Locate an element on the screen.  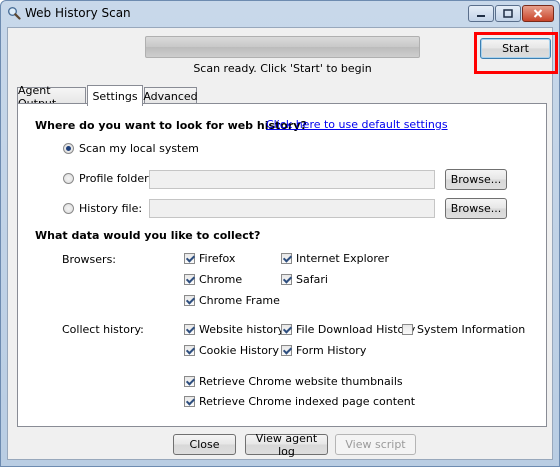
maximize-icon is located at coordinates (508, 13).